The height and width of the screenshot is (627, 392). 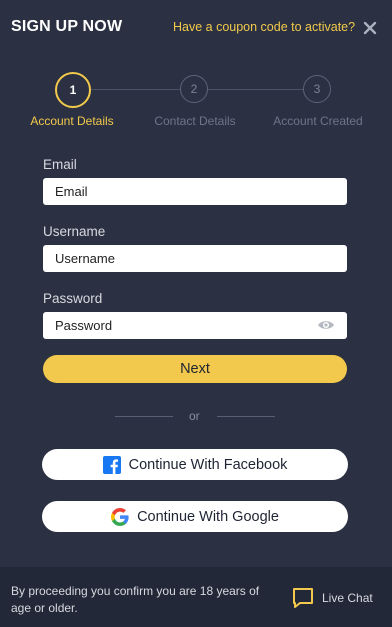 I want to click on divider-line-right, so click(x=246, y=416).